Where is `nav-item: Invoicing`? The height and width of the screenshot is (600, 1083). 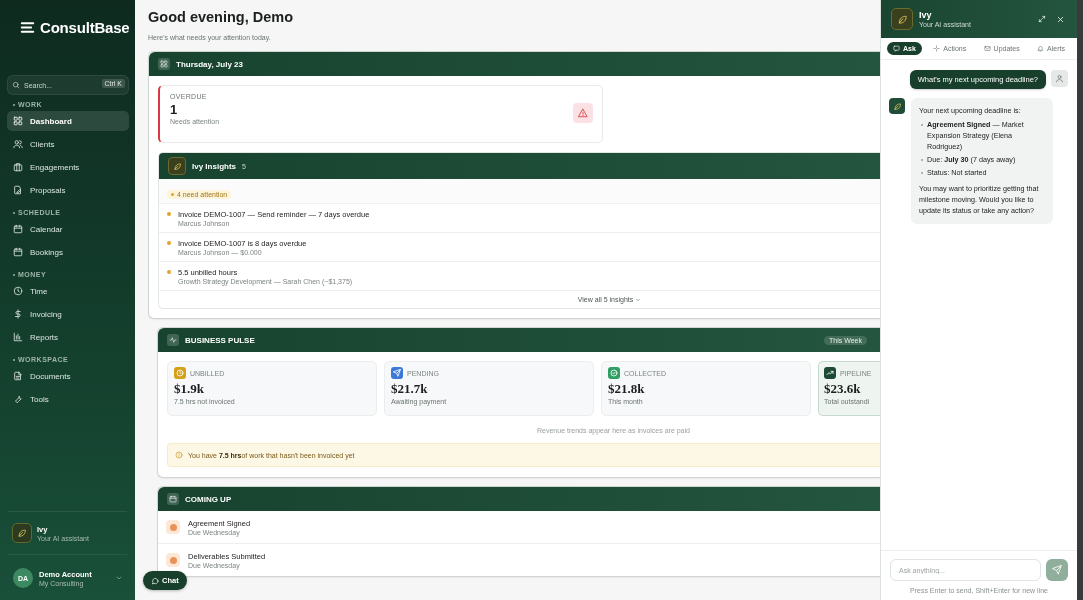 nav-item: Invoicing is located at coordinates (68, 314).